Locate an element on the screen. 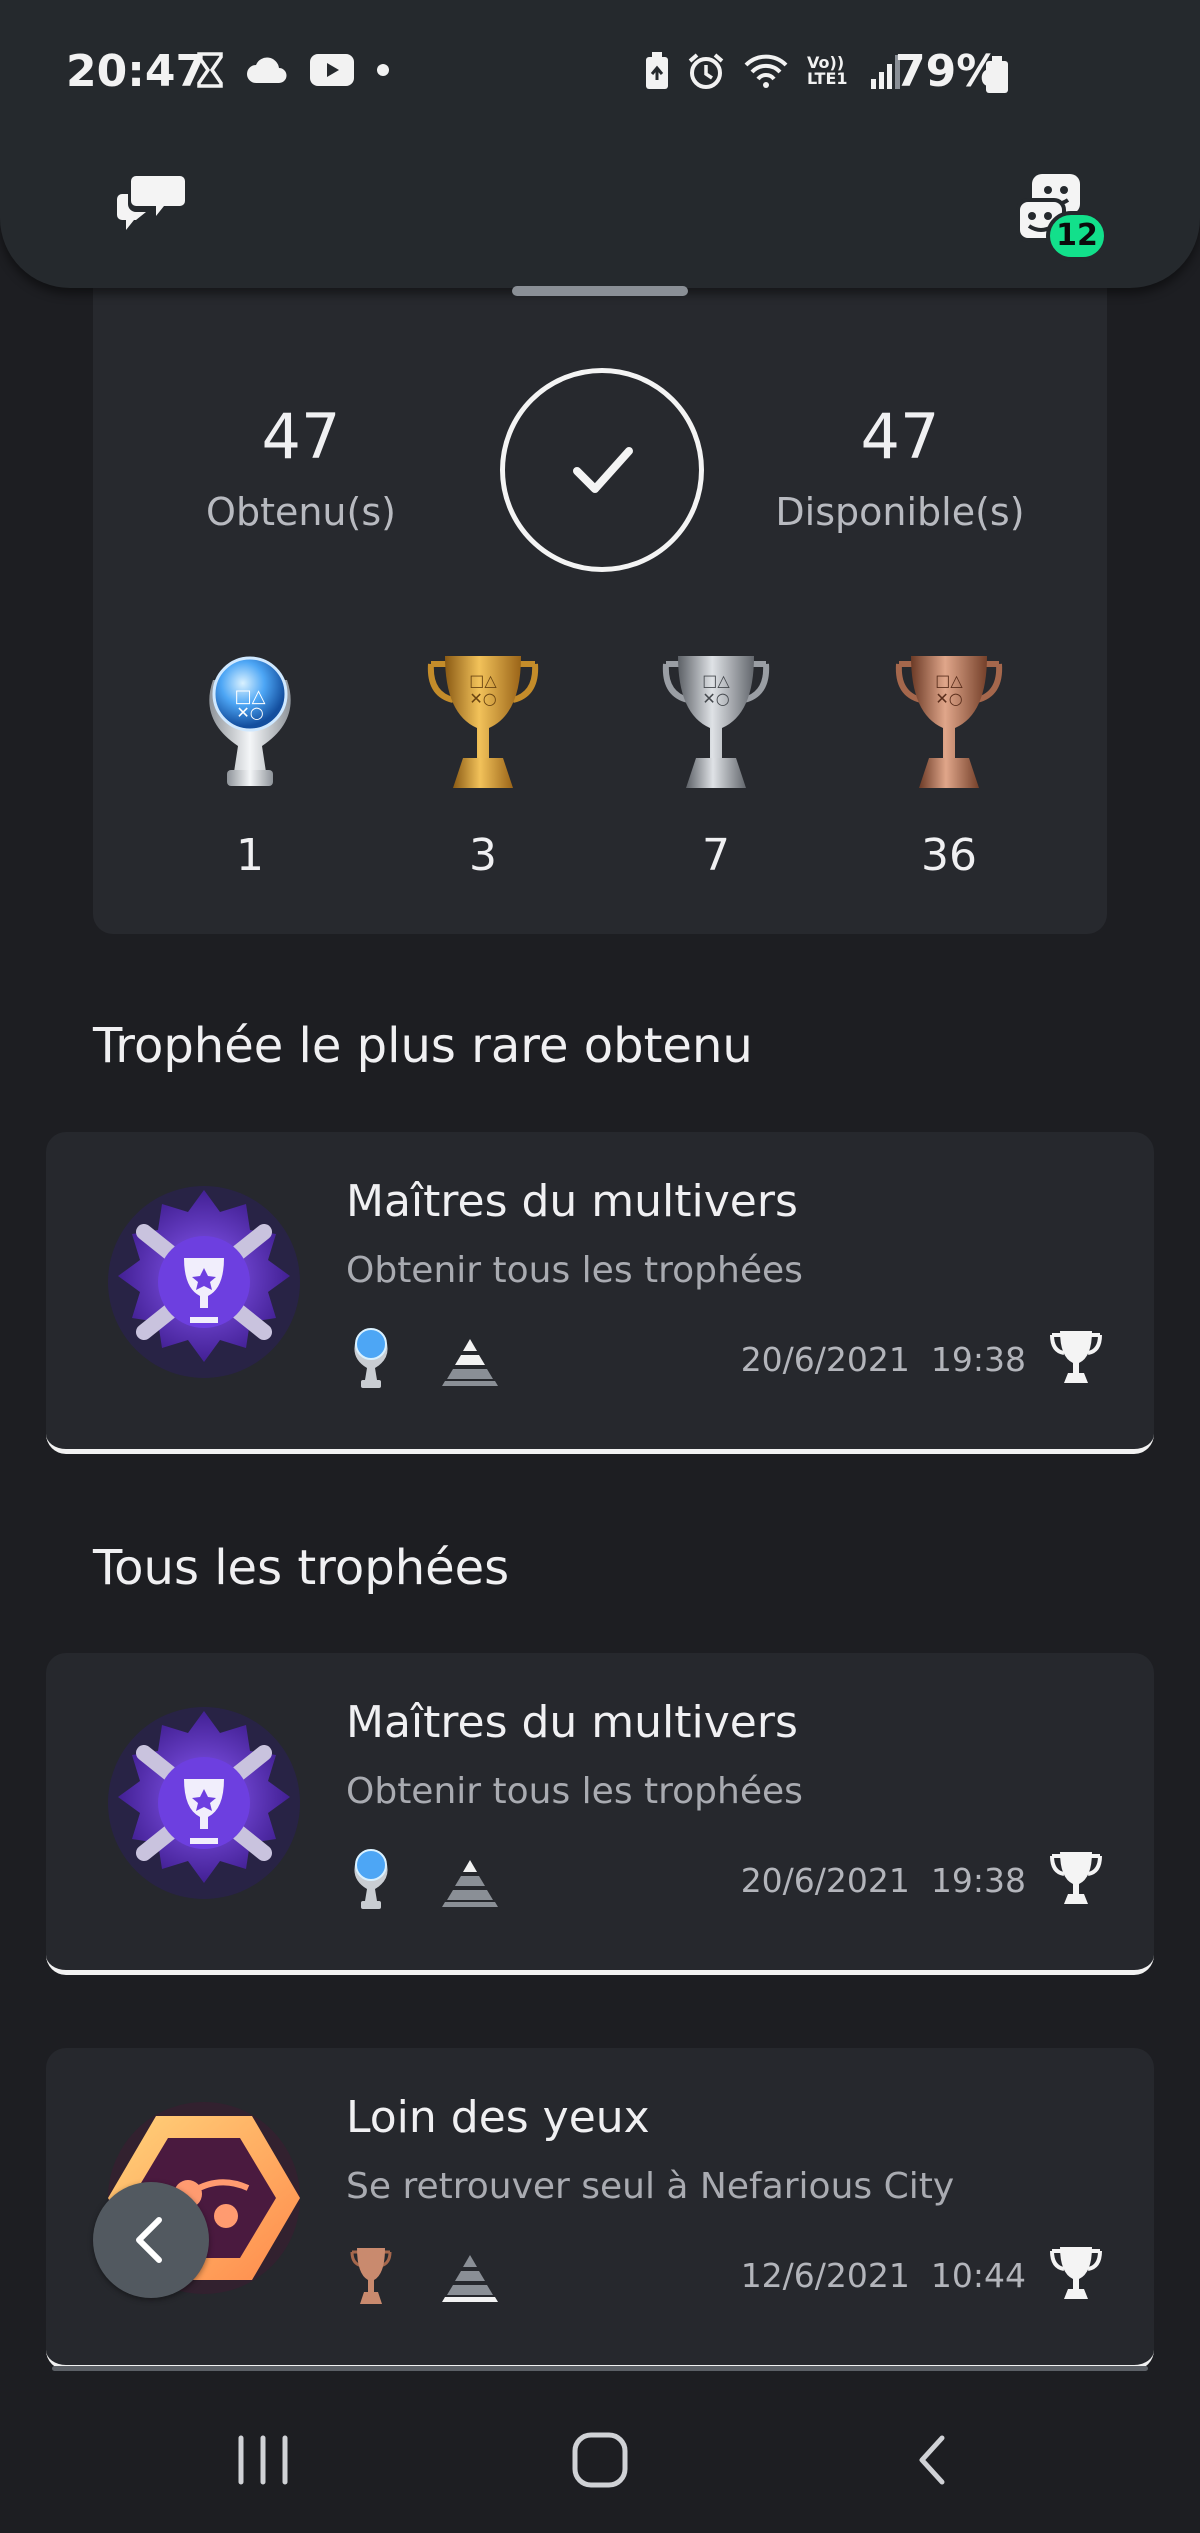  battery-icon is located at coordinates (997, 74).